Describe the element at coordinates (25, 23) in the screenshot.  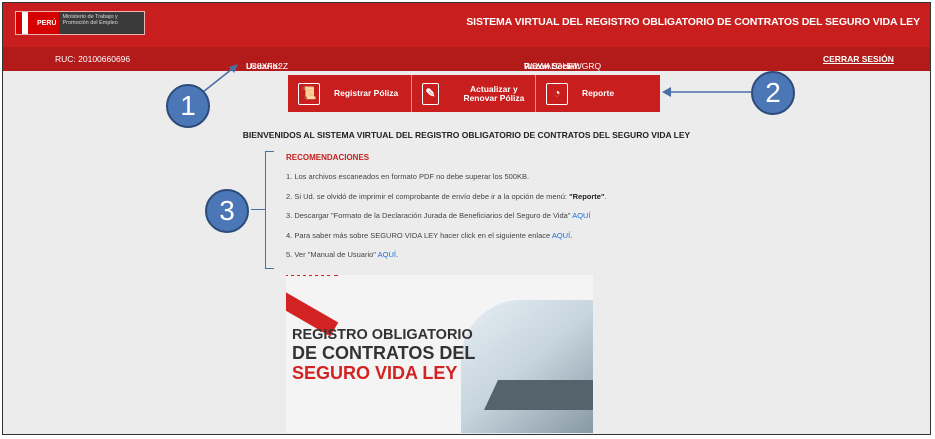
I see `peru-flag-icon` at that location.